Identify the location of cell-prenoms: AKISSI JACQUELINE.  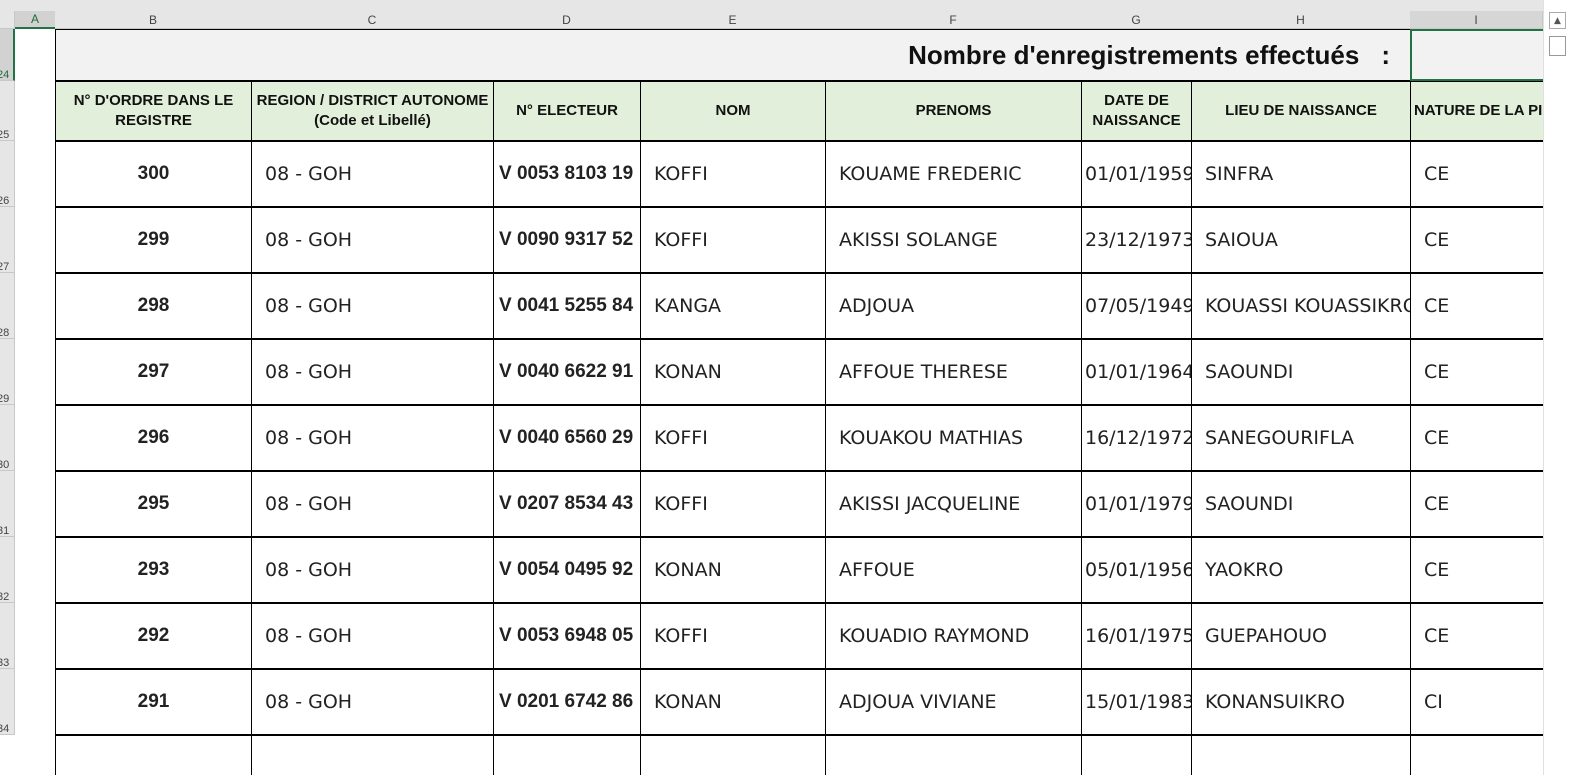
(953, 504).